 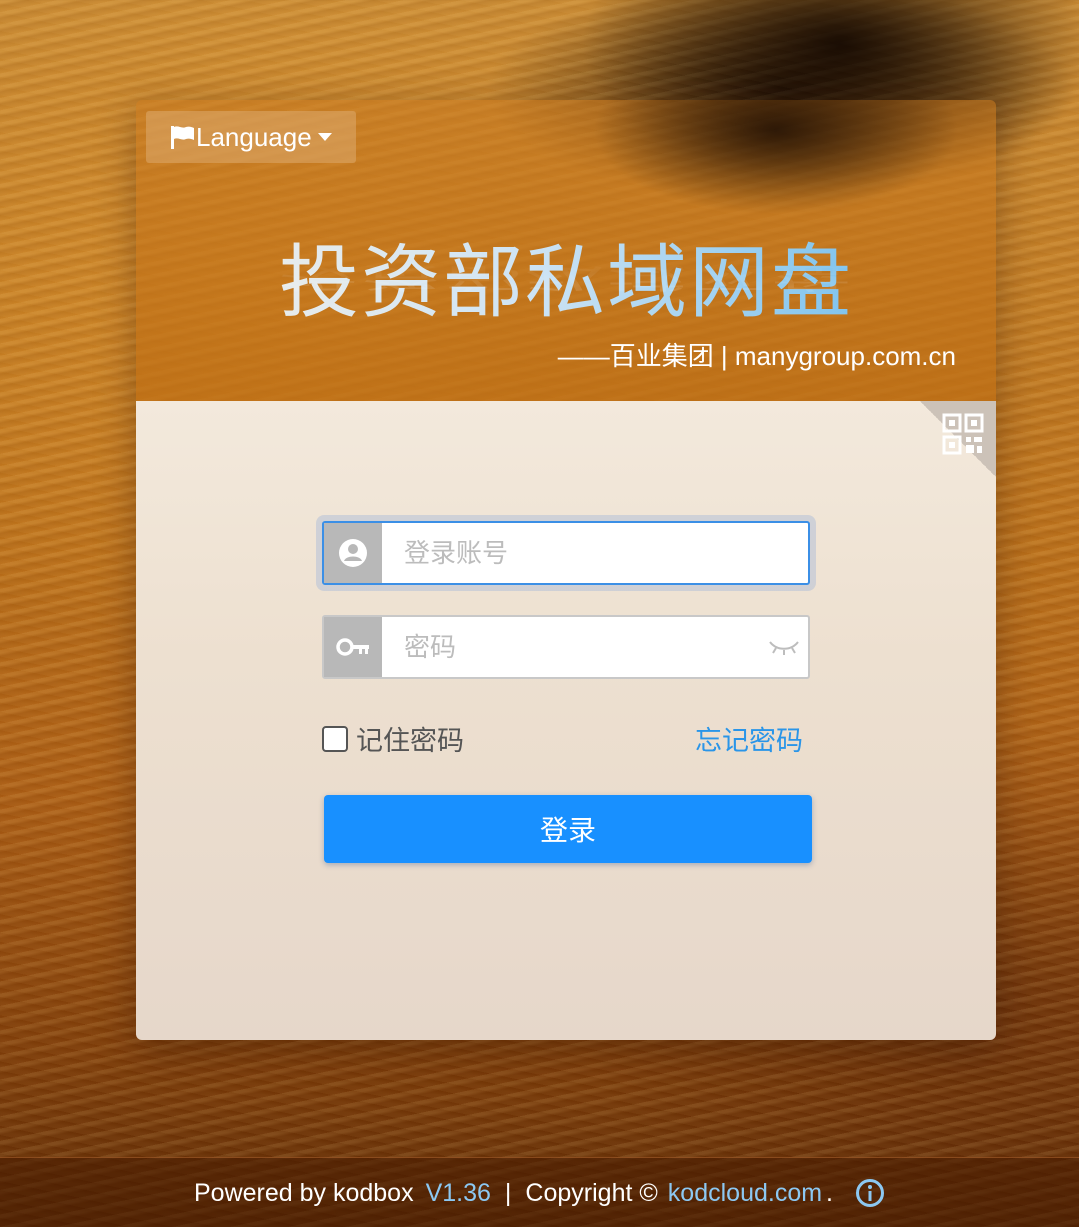 I want to click on username-field, so click(x=566, y=553).